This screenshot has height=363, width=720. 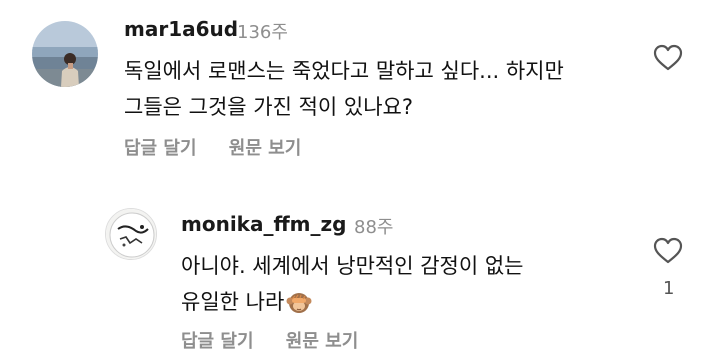 What do you see at coordinates (299, 307) in the screenshot?
I see `see-no-evil-monkey-icon` at bounding box center [299, 307].